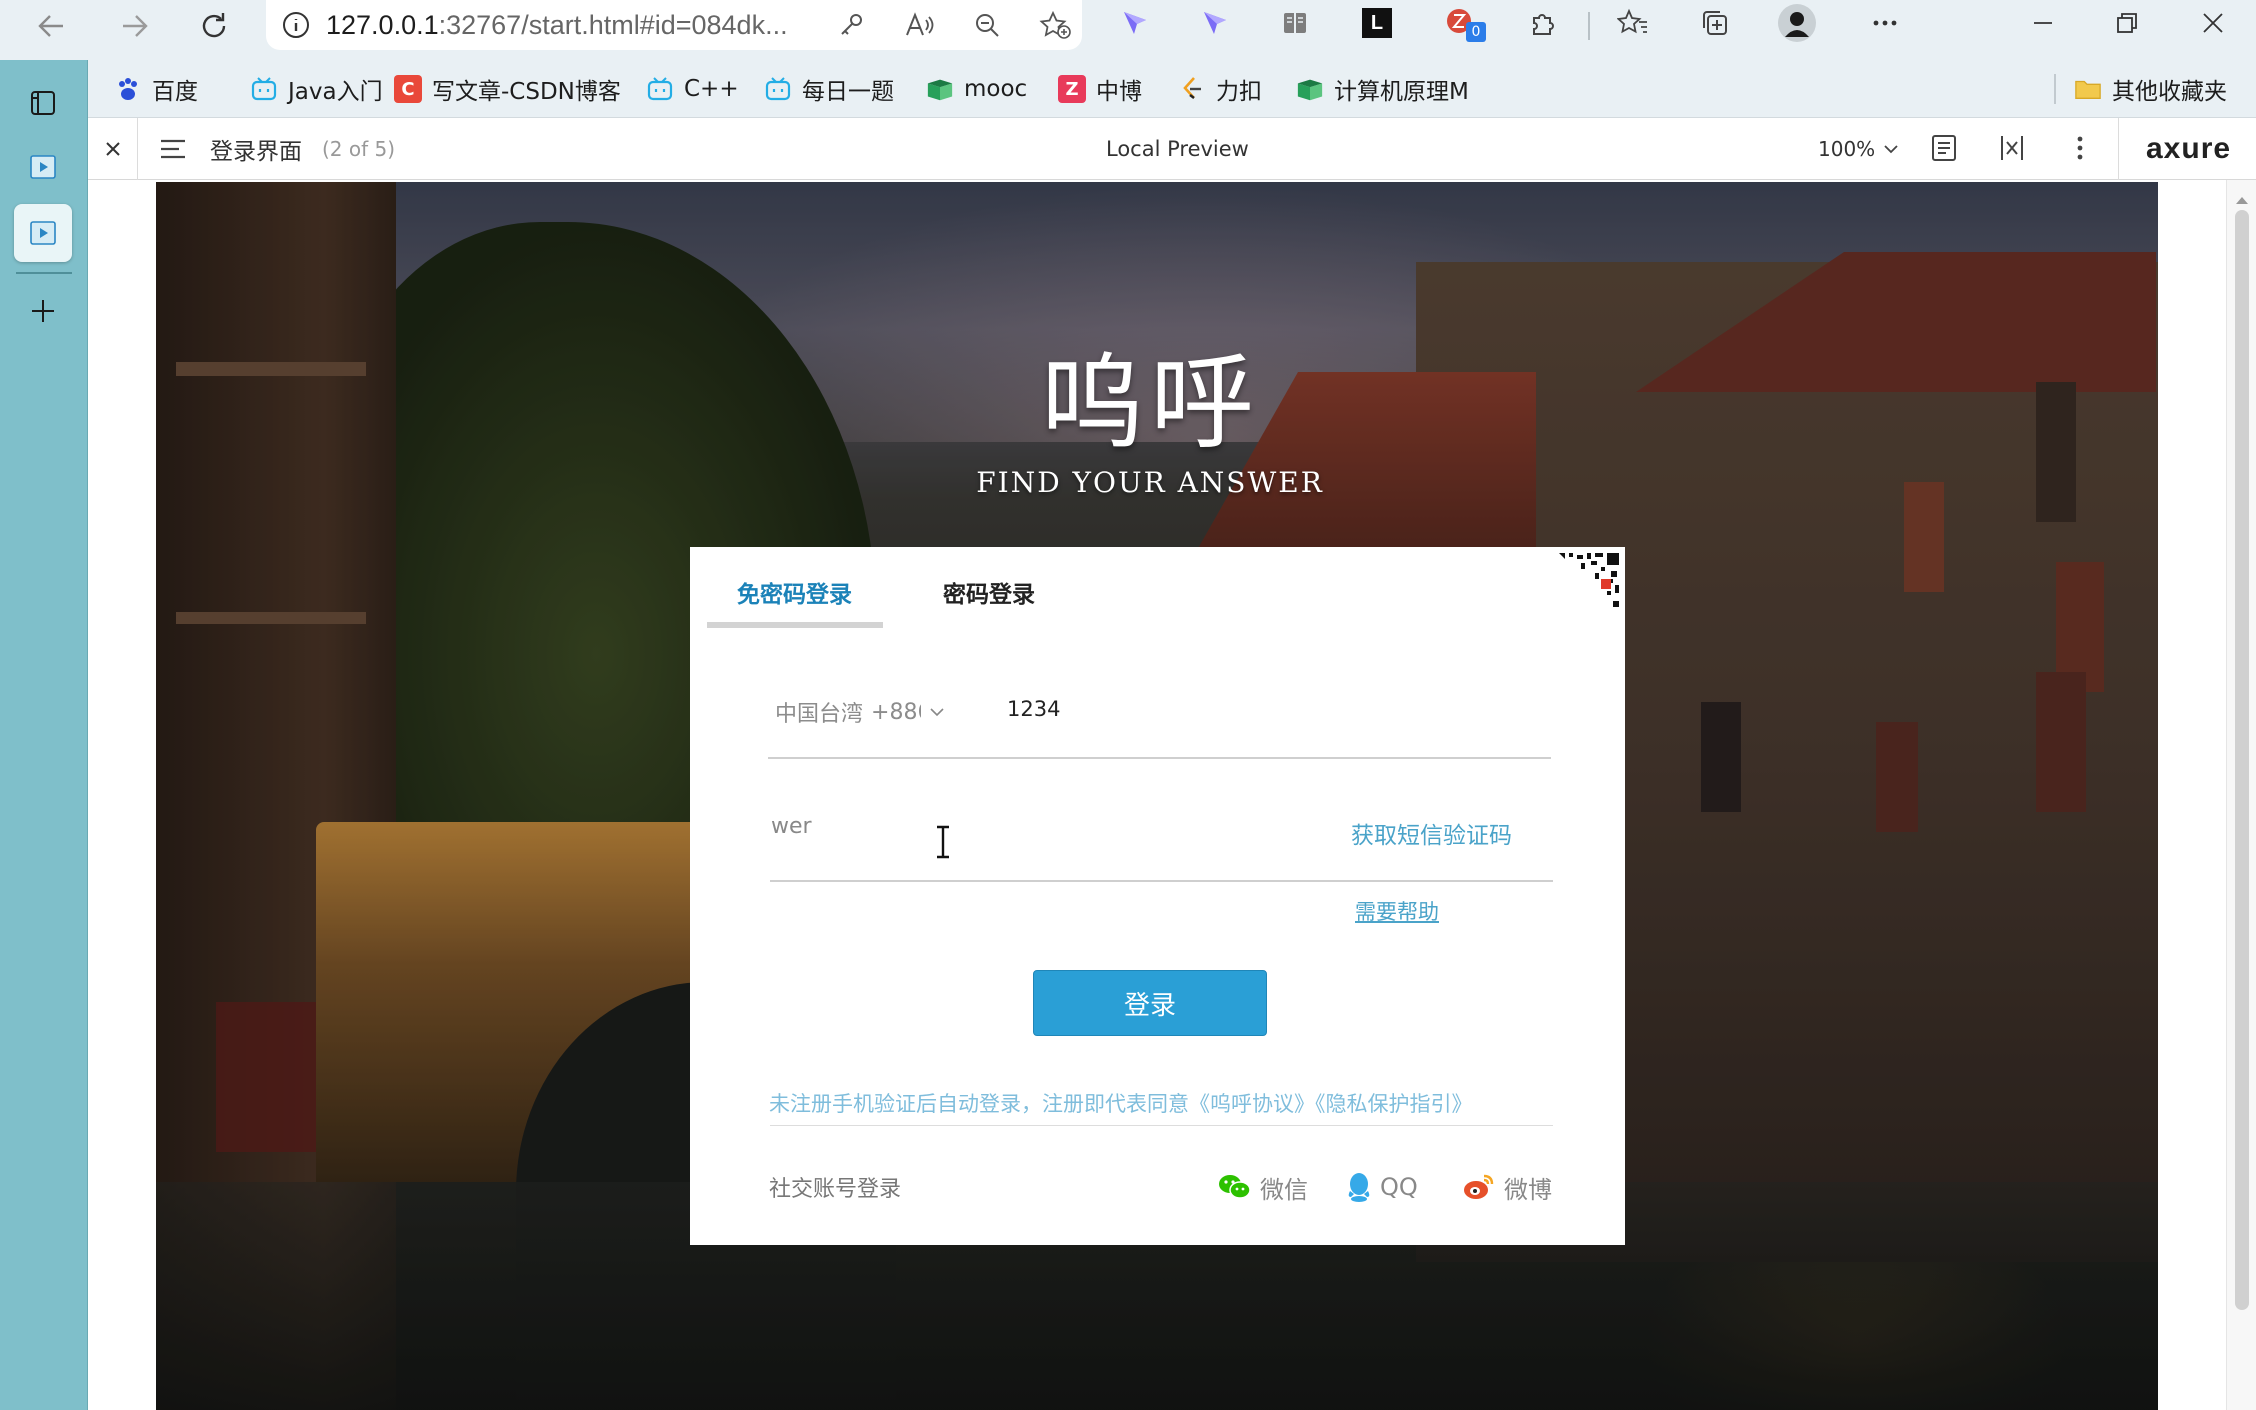  Describe the element at coordinates (214, 26) in the screenshot. I see `reload-button` at that location.